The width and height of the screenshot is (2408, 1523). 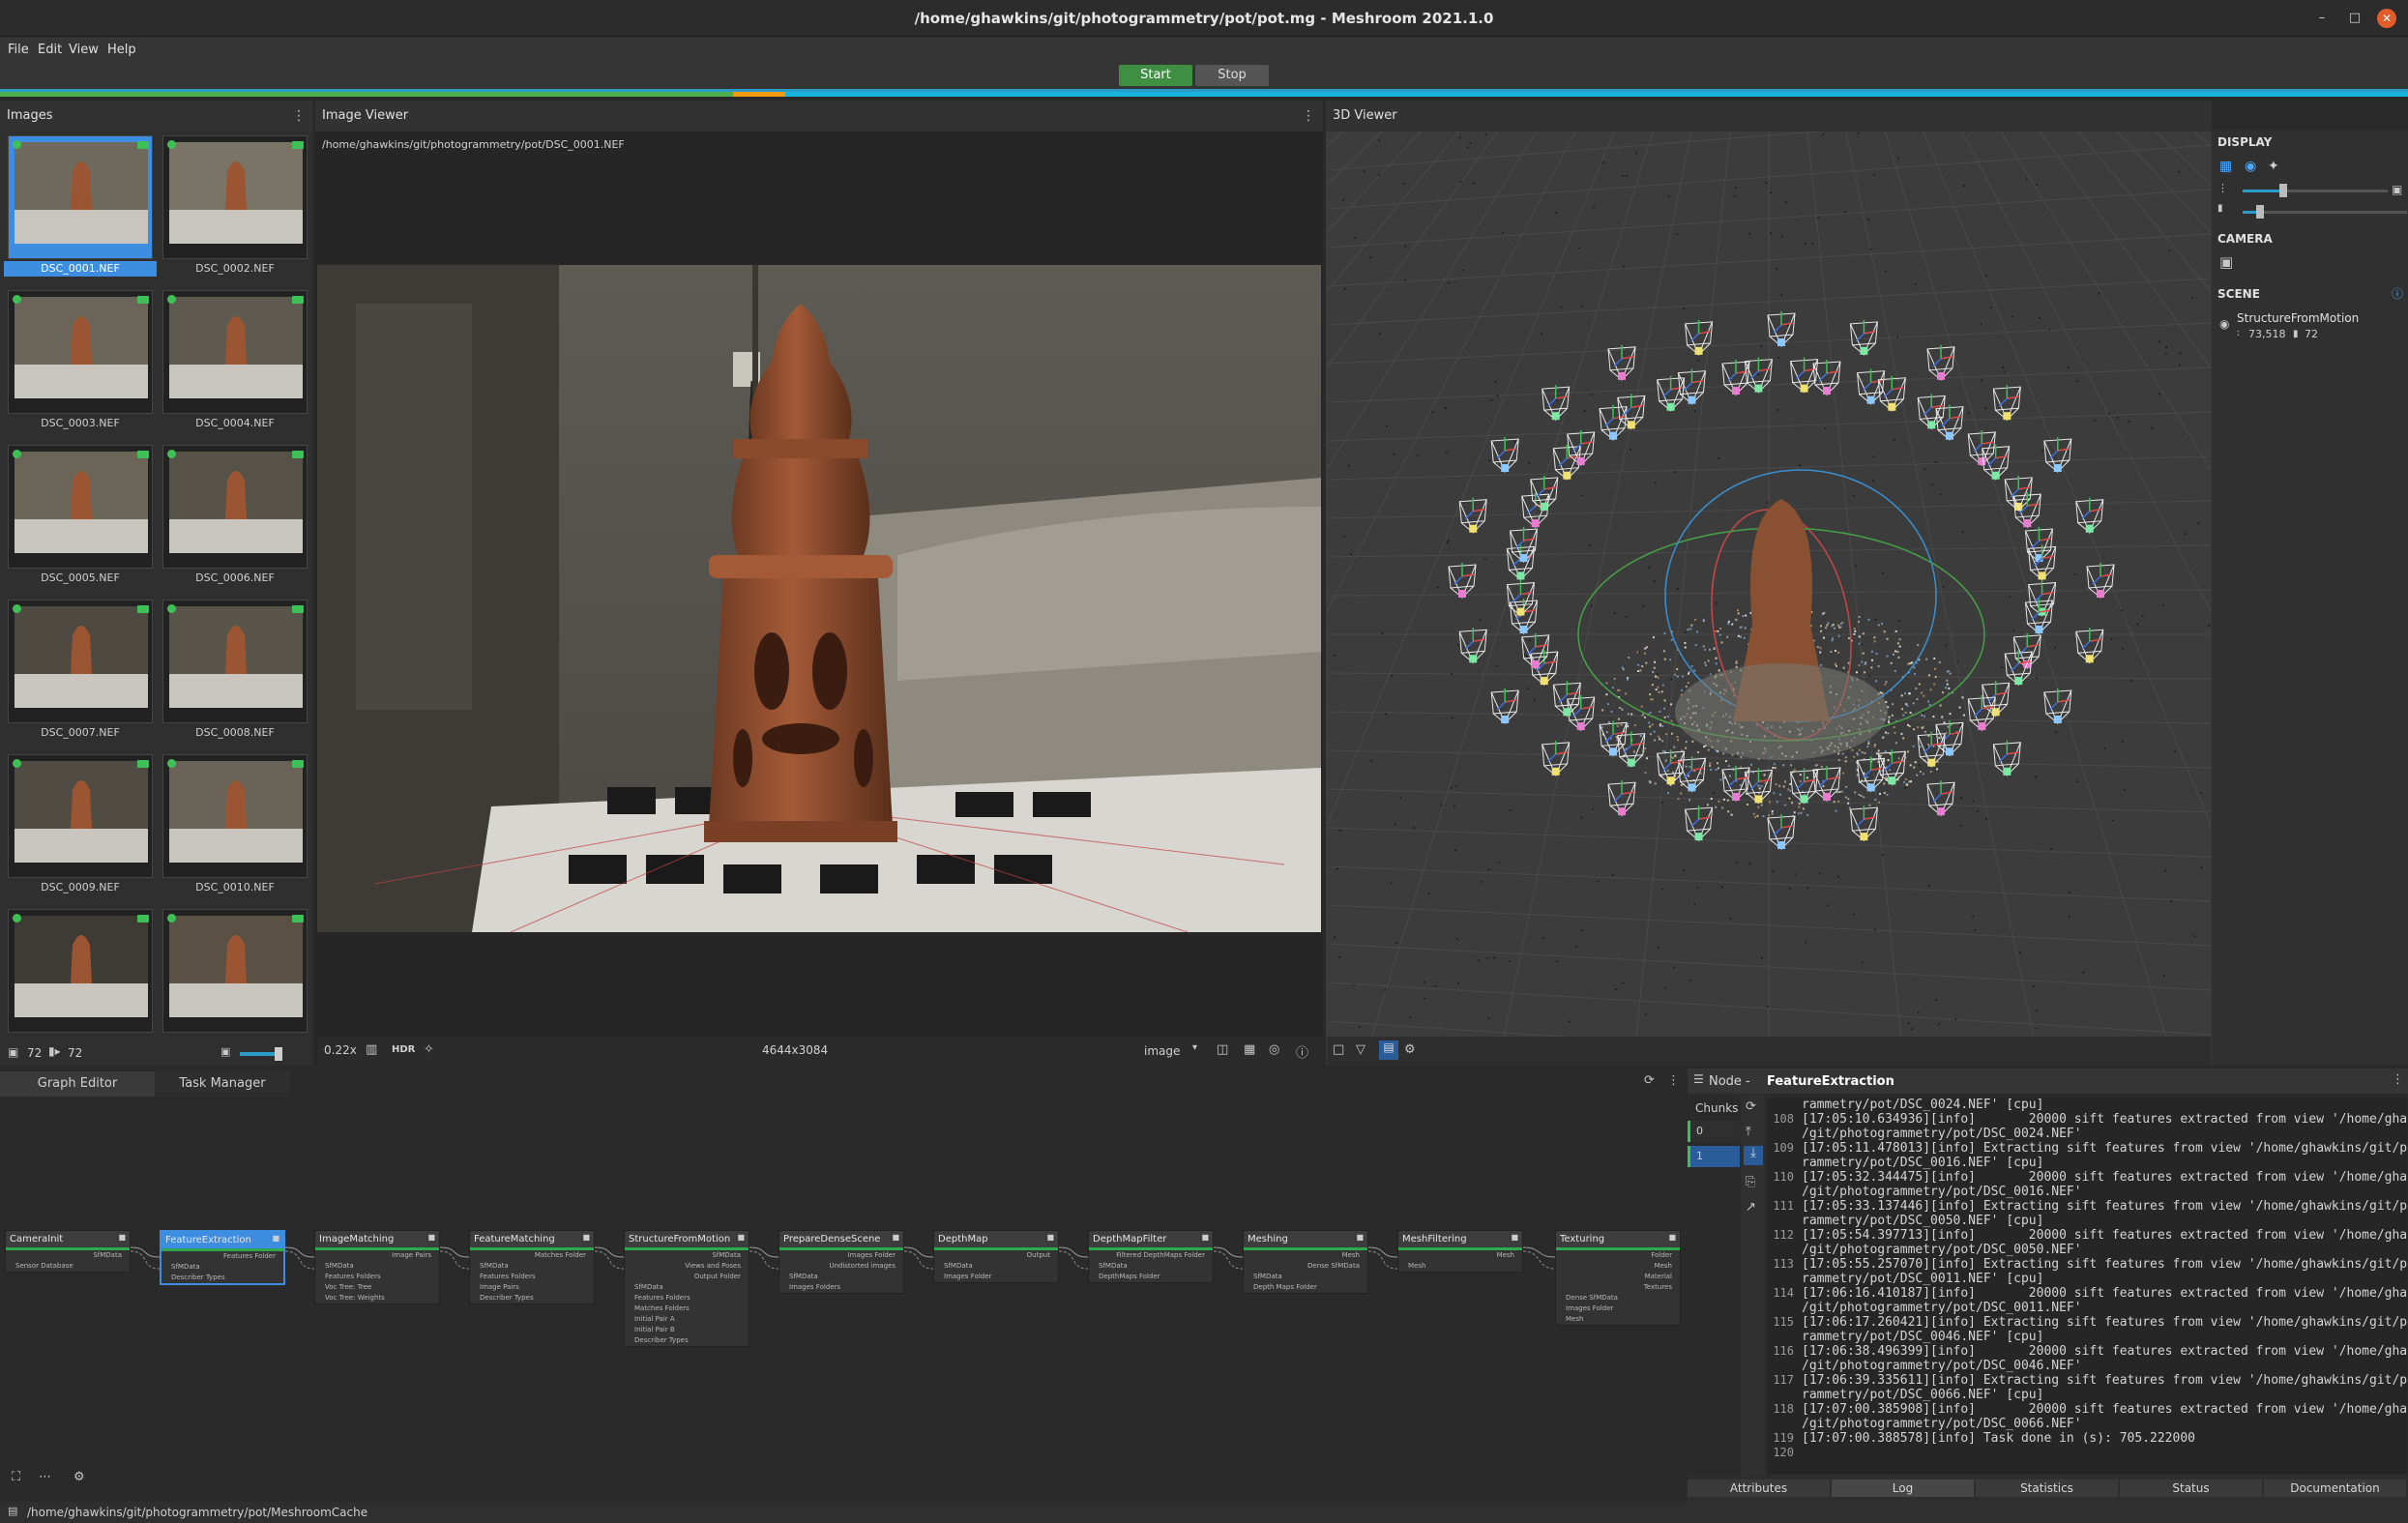 What do you see at coordinates (2260, 212) in the screenshot?
I see `camera-scale-handle` at bounding box center [2260, 212].